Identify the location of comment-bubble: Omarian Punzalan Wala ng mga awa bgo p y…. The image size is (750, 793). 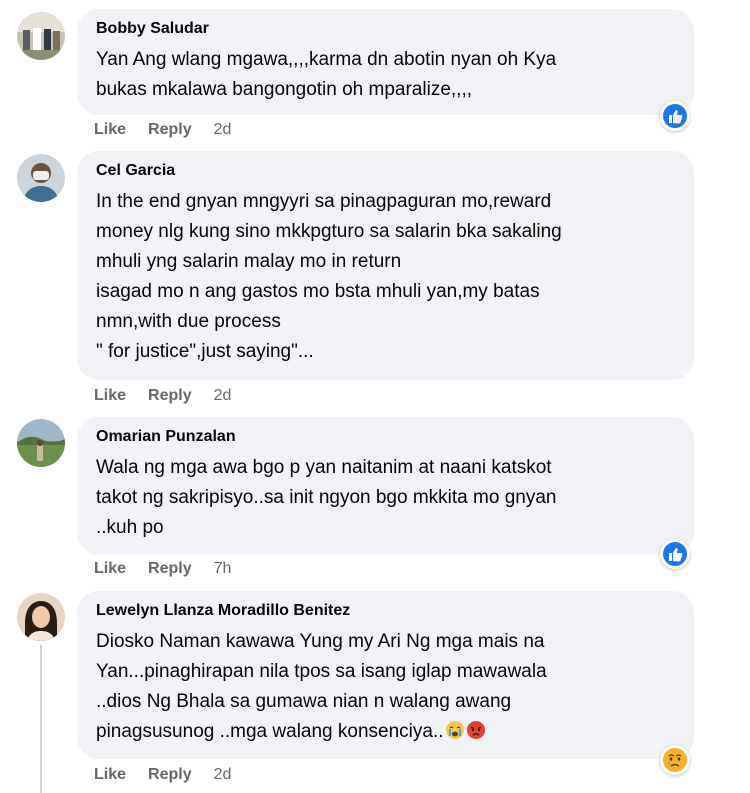
(385, 486).